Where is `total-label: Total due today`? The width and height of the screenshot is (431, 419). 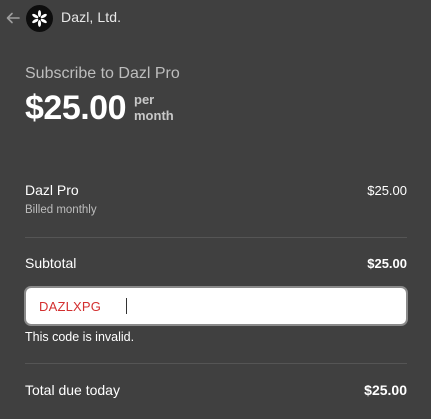 total-label: Total due today is located at coordinates (72, 390).